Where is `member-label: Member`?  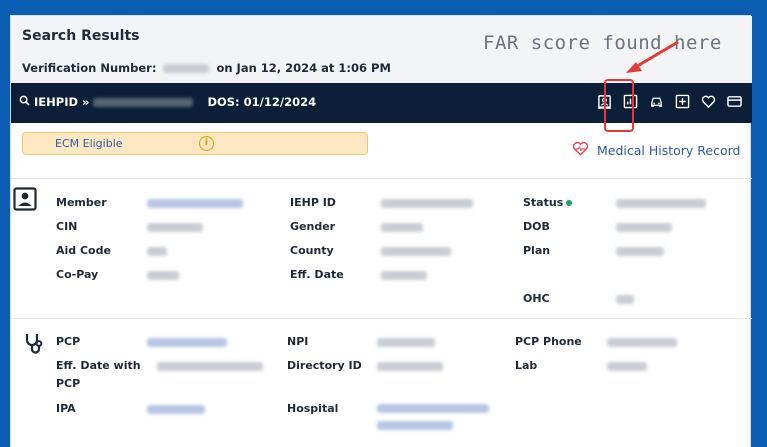
member-label: Member is located at coordinates (81, 202).